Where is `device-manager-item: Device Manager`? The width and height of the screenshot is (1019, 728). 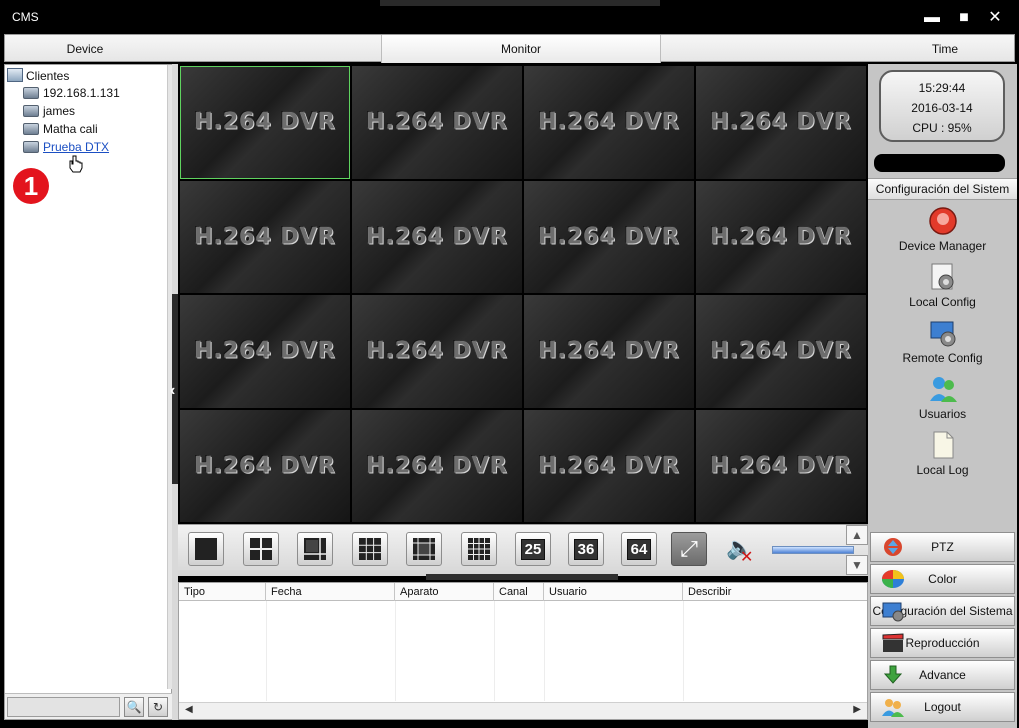 device-manager-item: Device Manager is located at coordinates (942, 229).